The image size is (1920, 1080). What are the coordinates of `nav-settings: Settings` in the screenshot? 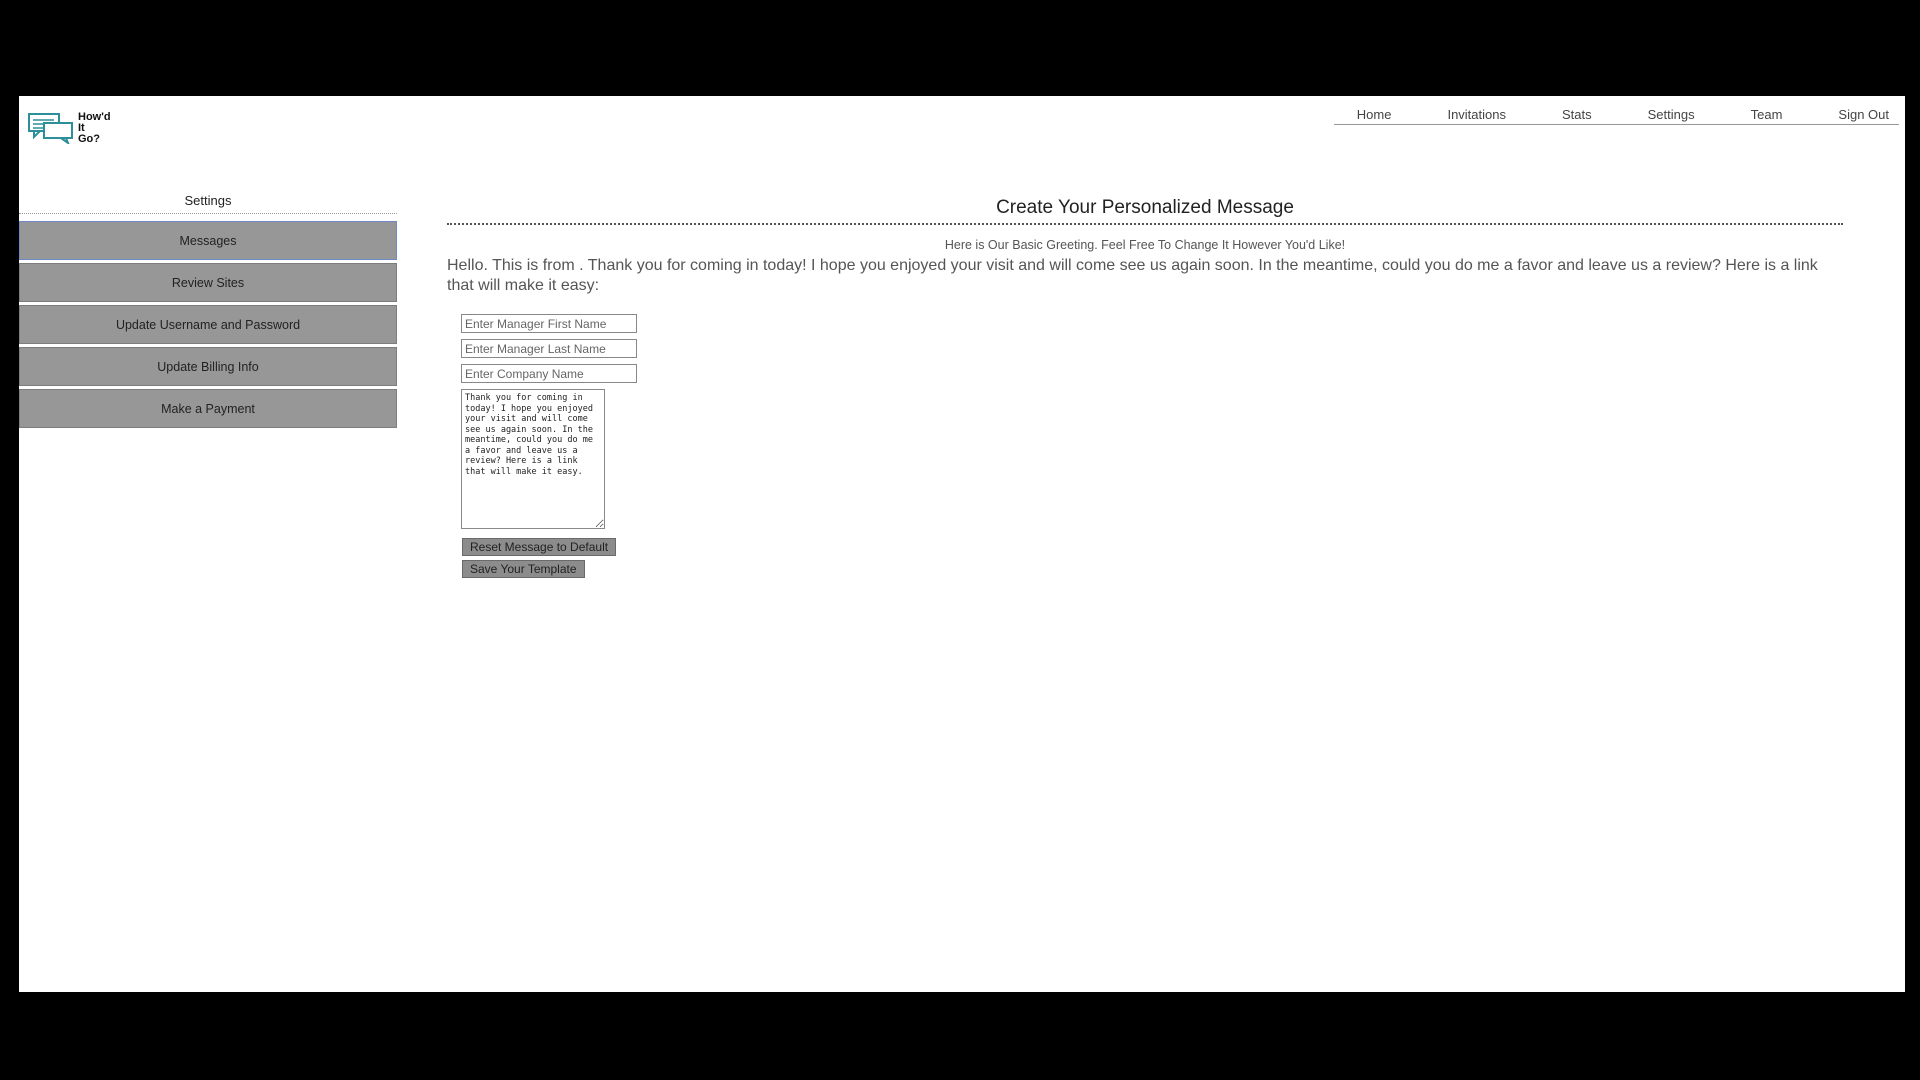 It's located at (1676, 114).